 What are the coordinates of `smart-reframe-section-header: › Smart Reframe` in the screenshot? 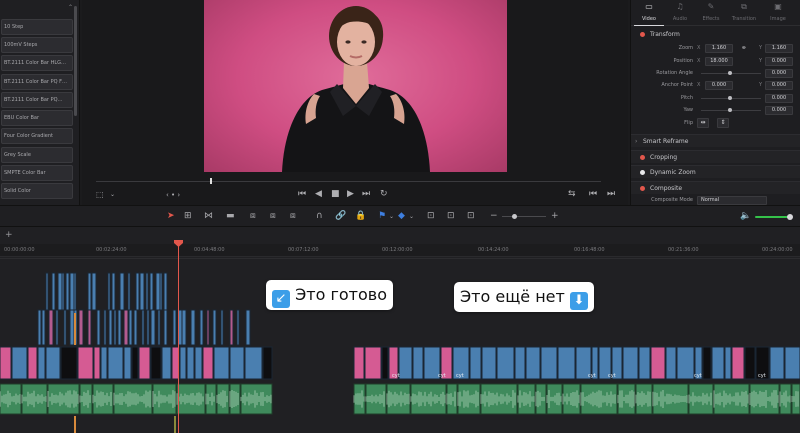 It's located at (715, 140).